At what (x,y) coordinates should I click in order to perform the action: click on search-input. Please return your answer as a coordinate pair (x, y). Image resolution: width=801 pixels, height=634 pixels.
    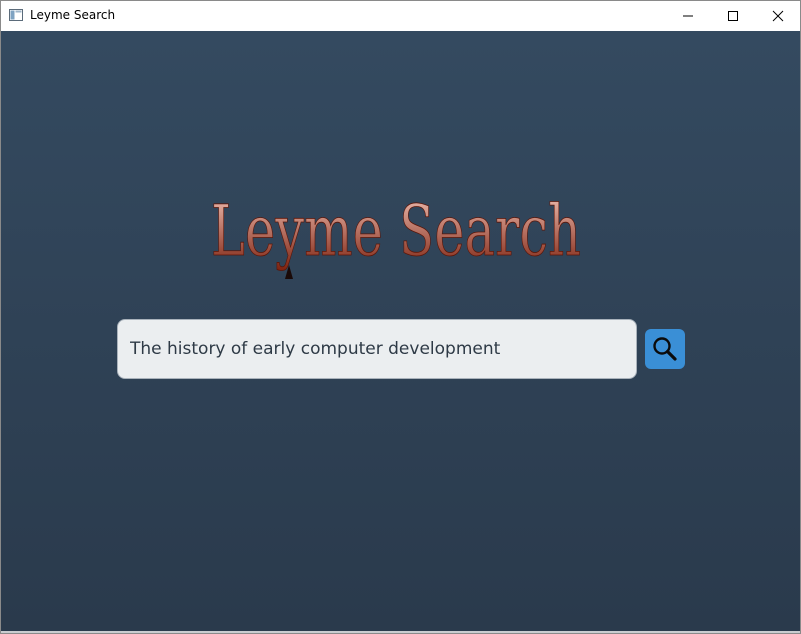
    Looking at the image, I should click on (377, 349).